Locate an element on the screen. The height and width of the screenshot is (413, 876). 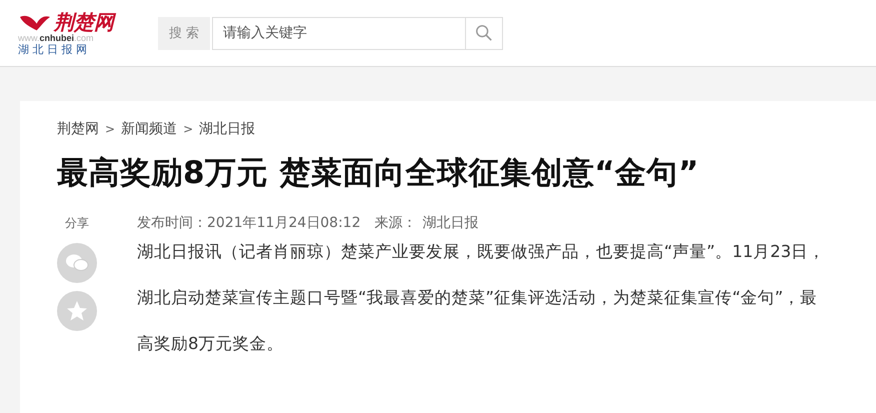
wechat-share-button is located at coordinates (77, 263).